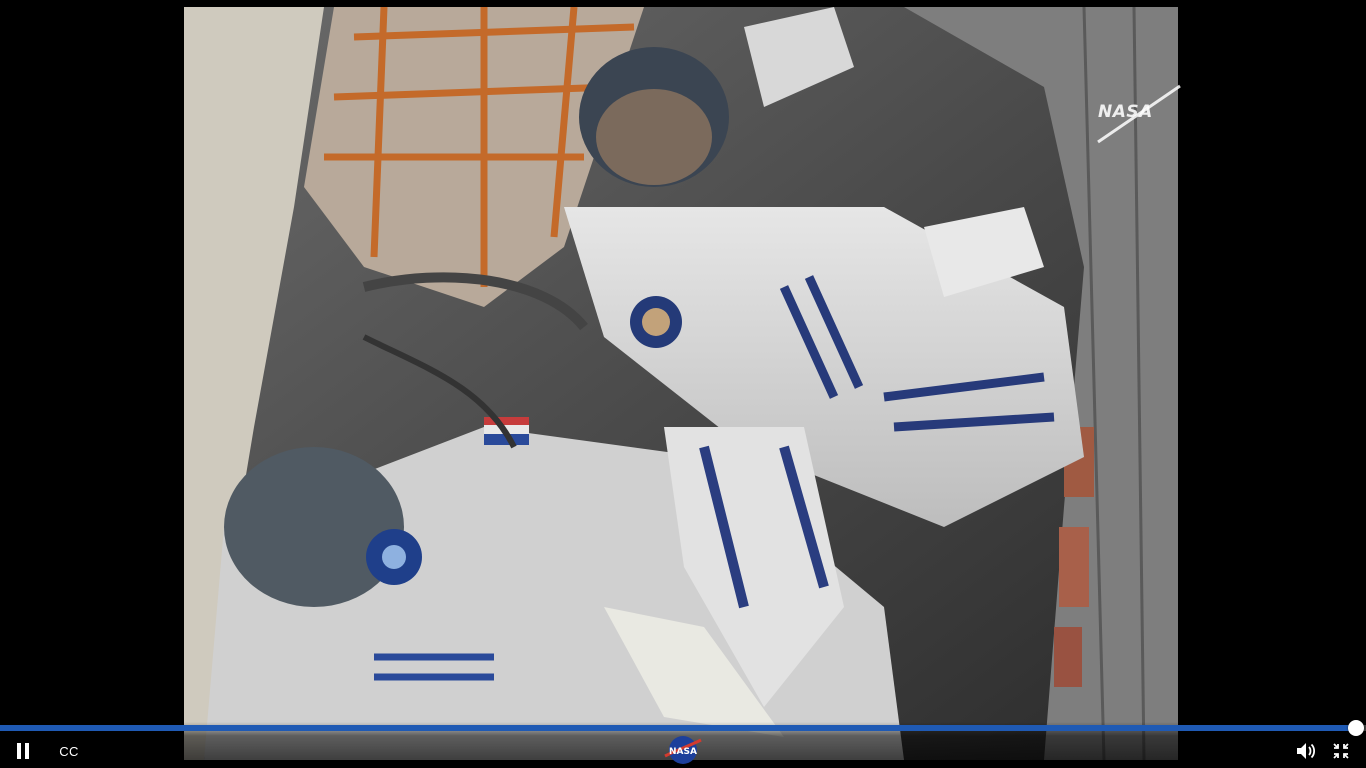 The height and width of the screenshot is (768, 1366). Describe the element at coordinates (1125, 112) in the screenshot. I see `watermark-text: NASA` at that location.